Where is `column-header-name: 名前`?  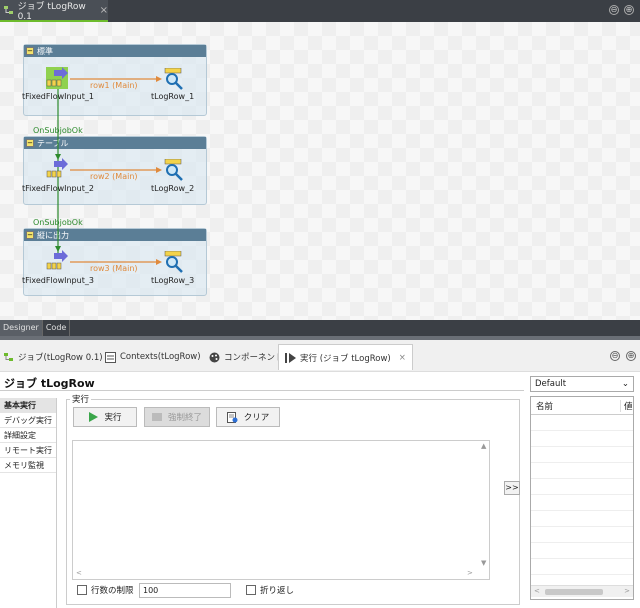
column-header-name: 名前 is located at coordinates (576, 405).